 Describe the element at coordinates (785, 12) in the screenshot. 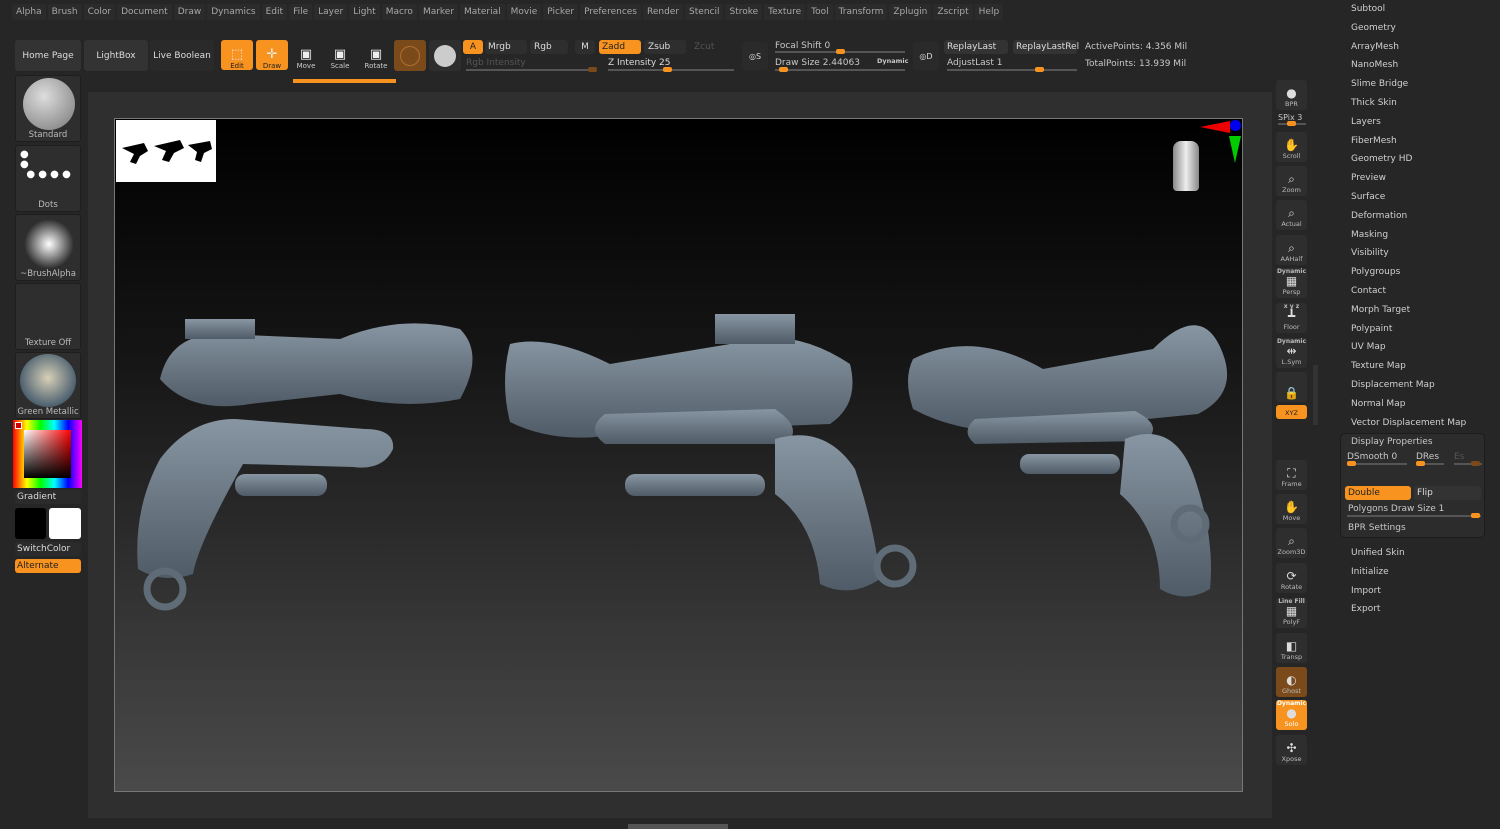

I see `menu-texture: Texture` at that location.